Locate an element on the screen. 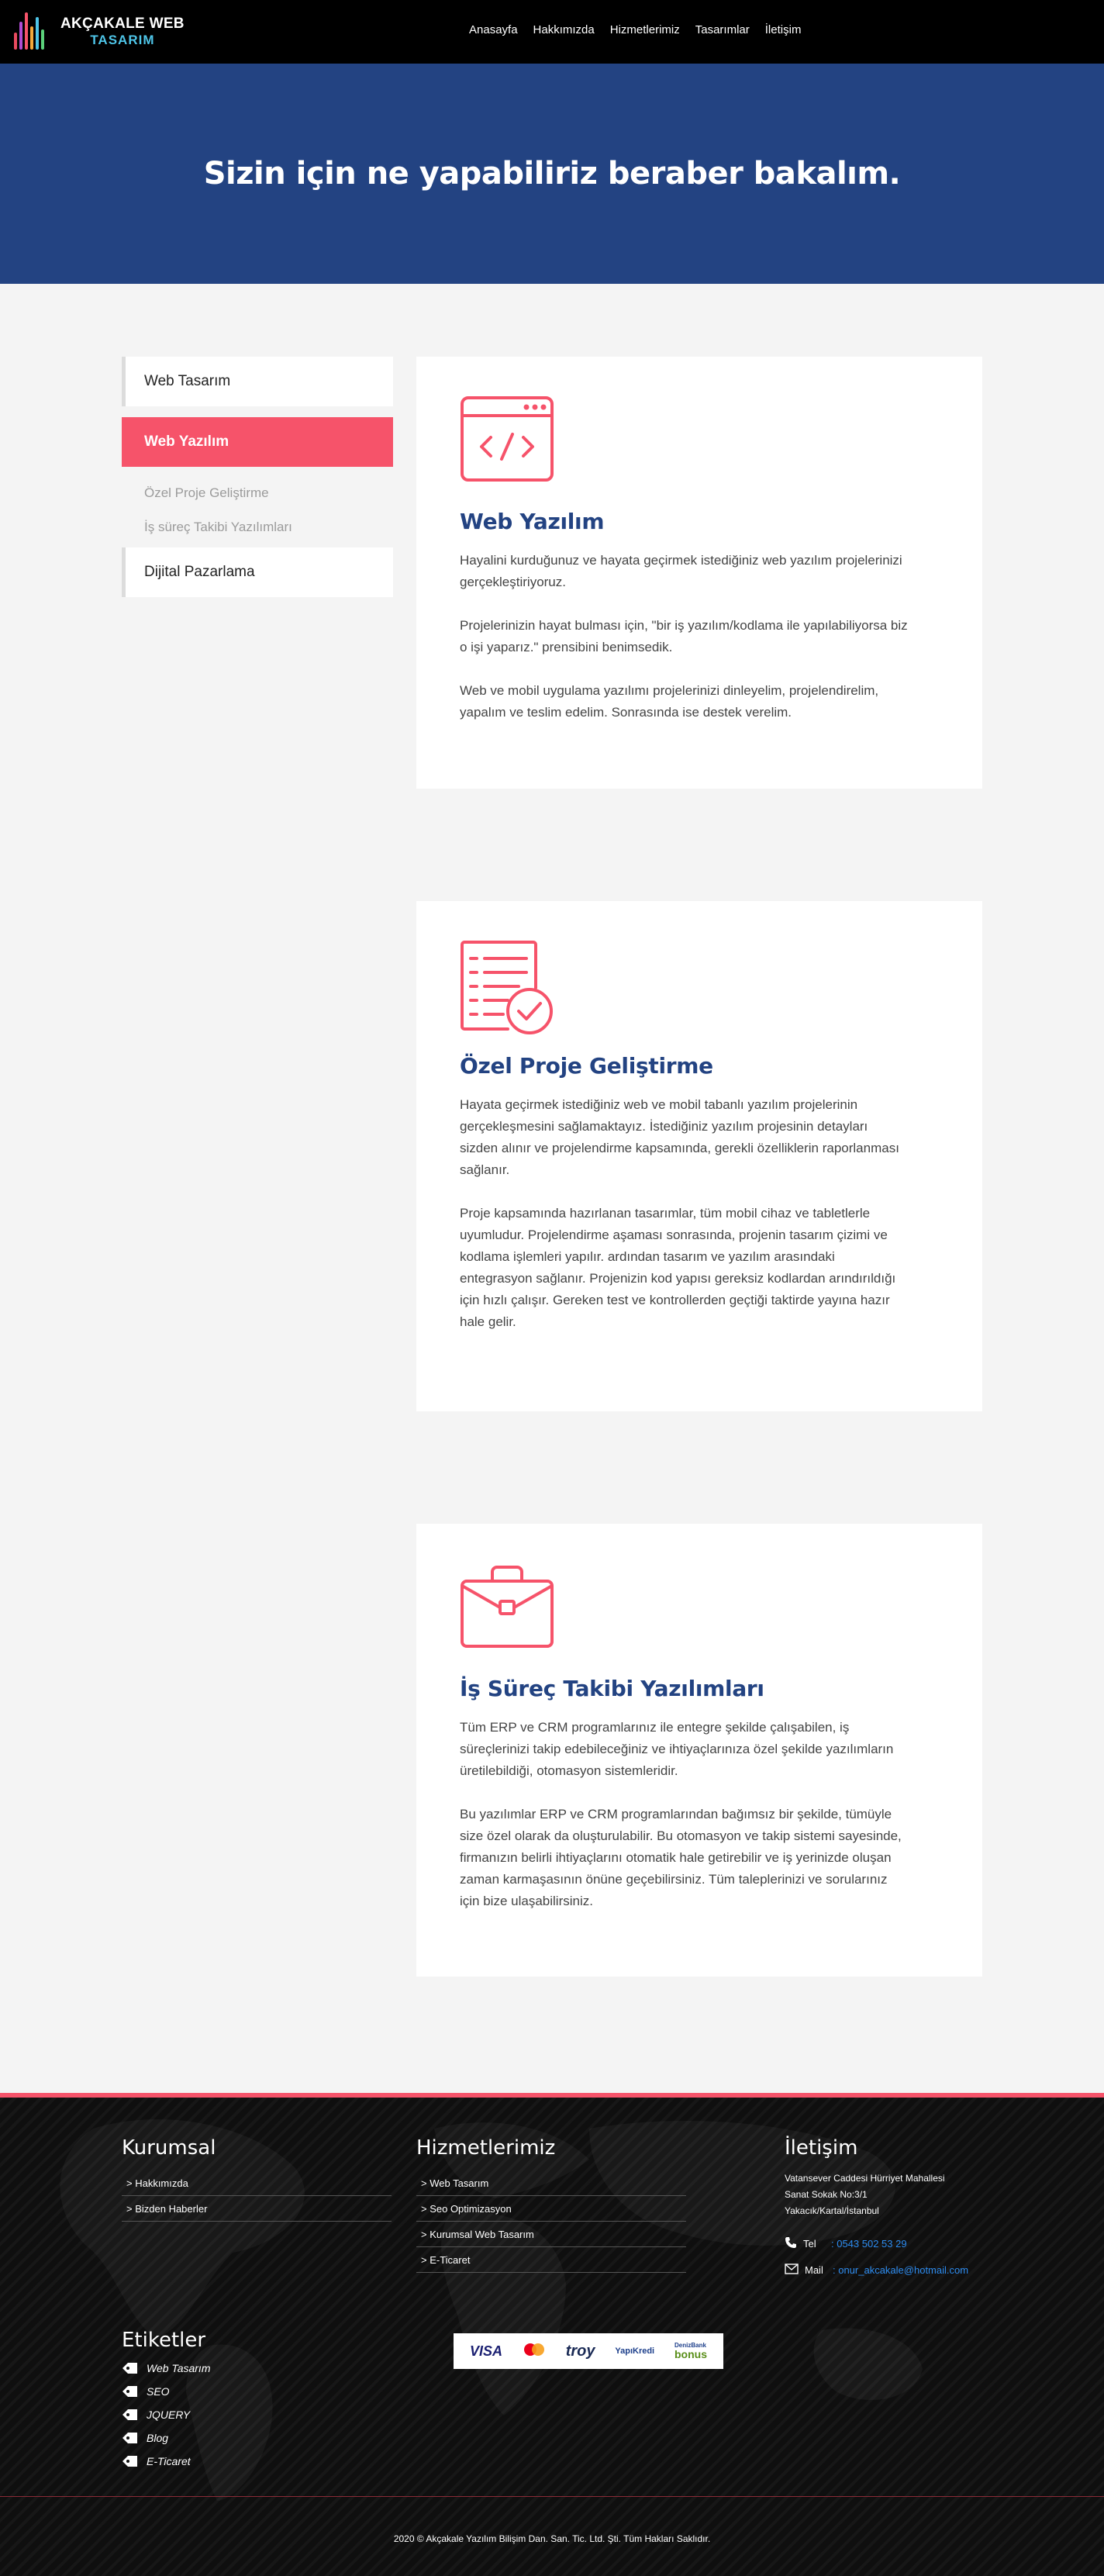  nav-hakkimizda: Hakkımızda is located at coordinates (564, 29).